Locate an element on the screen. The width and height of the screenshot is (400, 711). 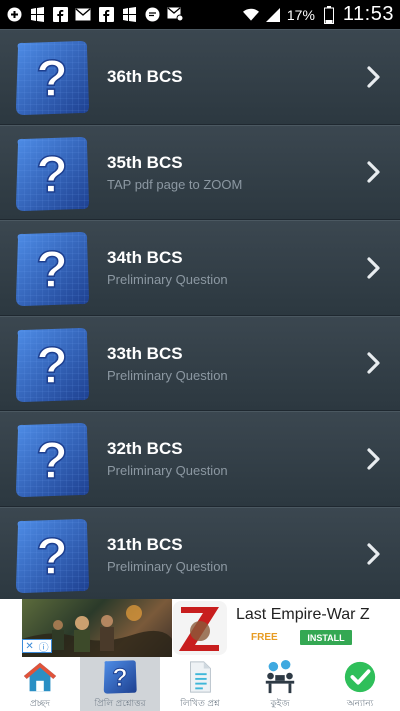
info-icon: ⓘ is located at coordinates (44, 646).